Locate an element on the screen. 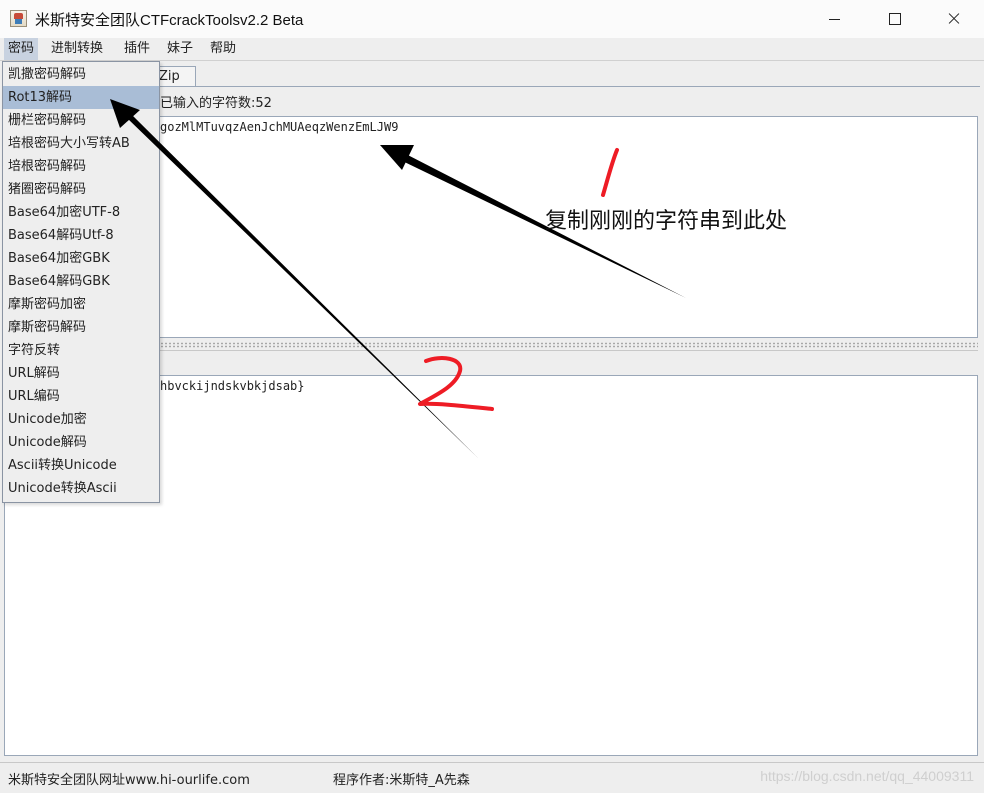 Image resolution: width=984 pixels, height=793 pixels. menu-item-morse-encode: 摩斯密码加密 is located at coordinates (81, 304).